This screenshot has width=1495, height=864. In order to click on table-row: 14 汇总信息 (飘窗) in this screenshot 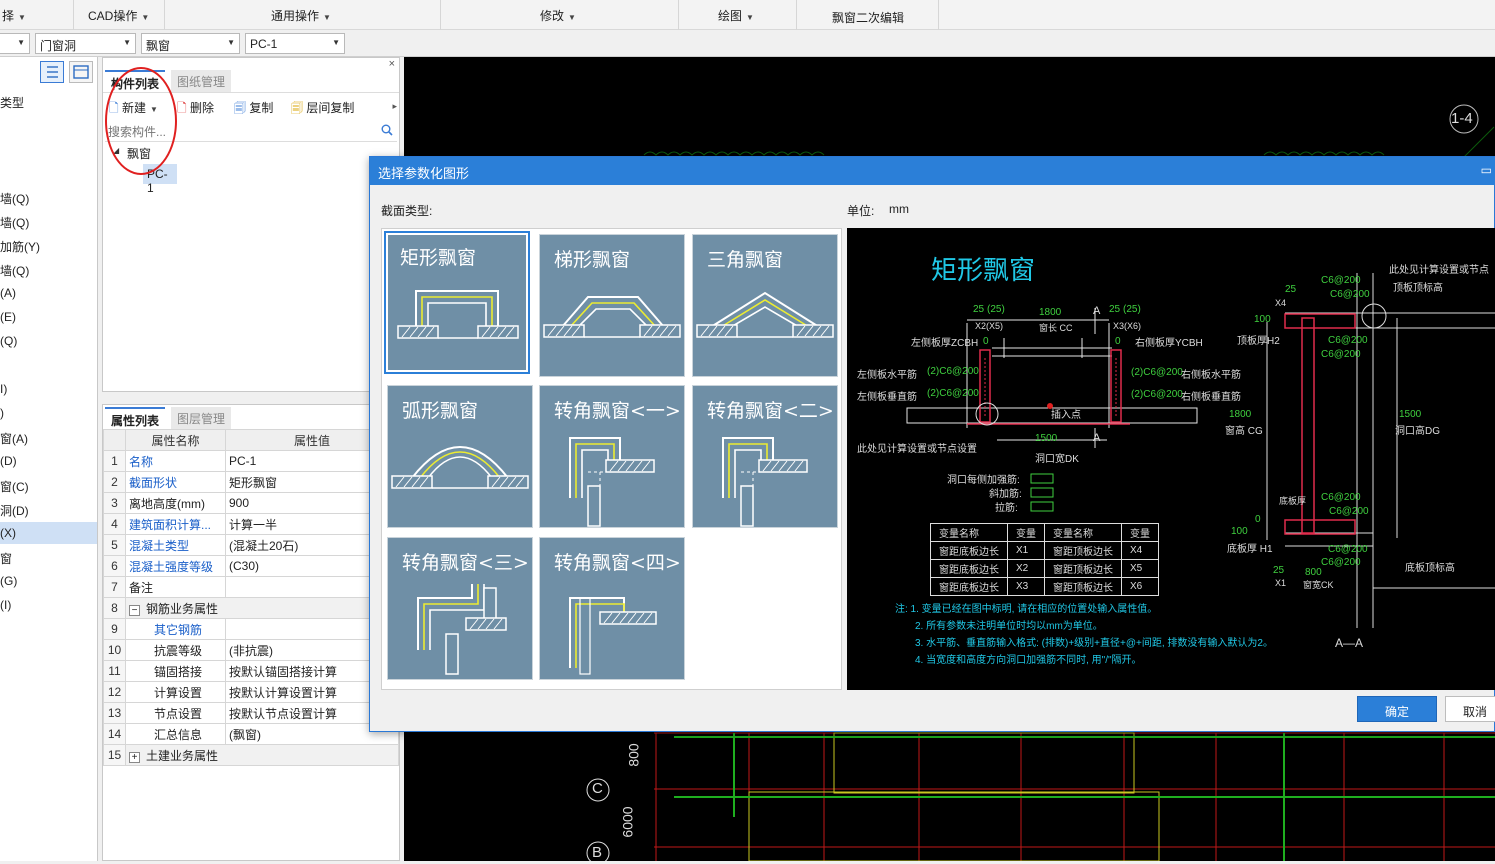, I will do `click(251, 734)`.